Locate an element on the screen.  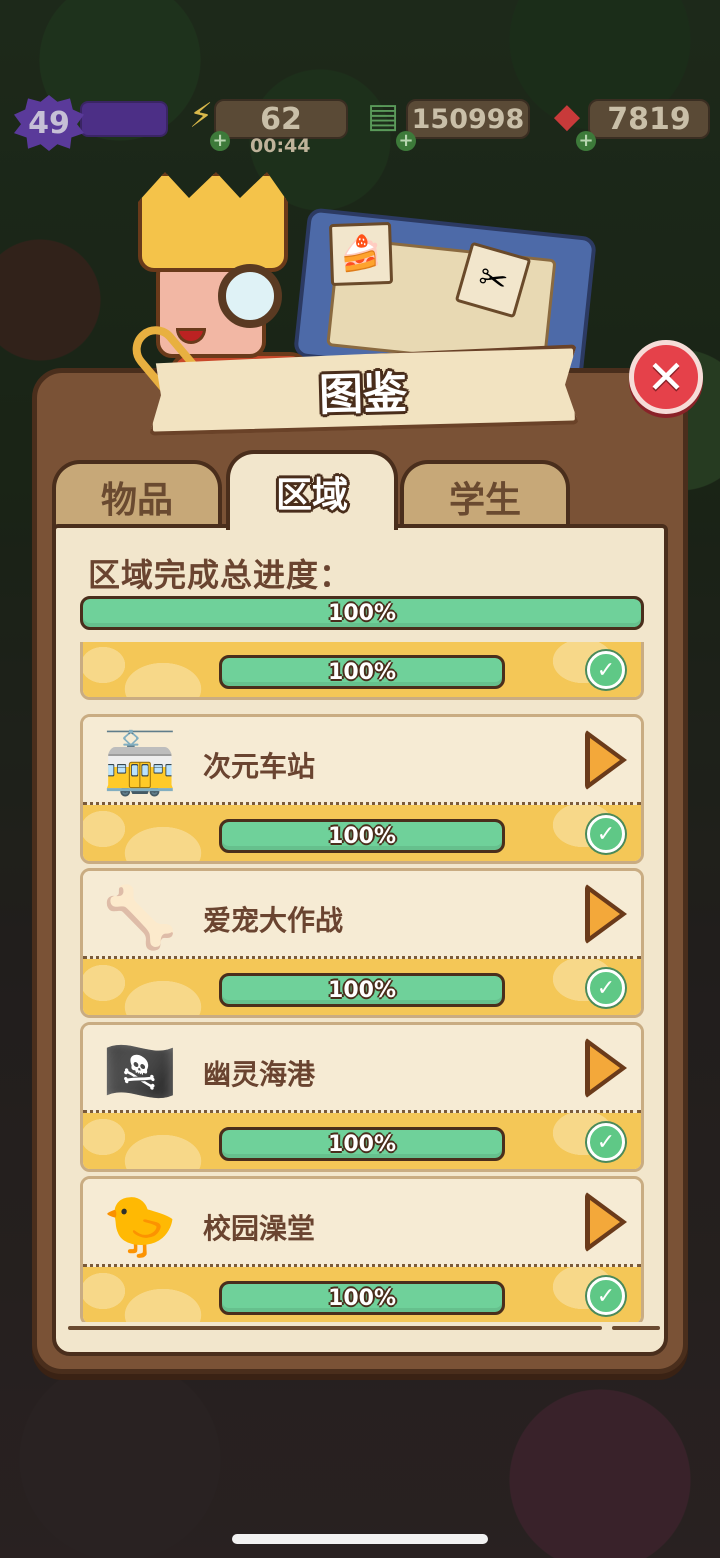
dog-bone-icon: 🦴 is located at coordinates (140, 917).